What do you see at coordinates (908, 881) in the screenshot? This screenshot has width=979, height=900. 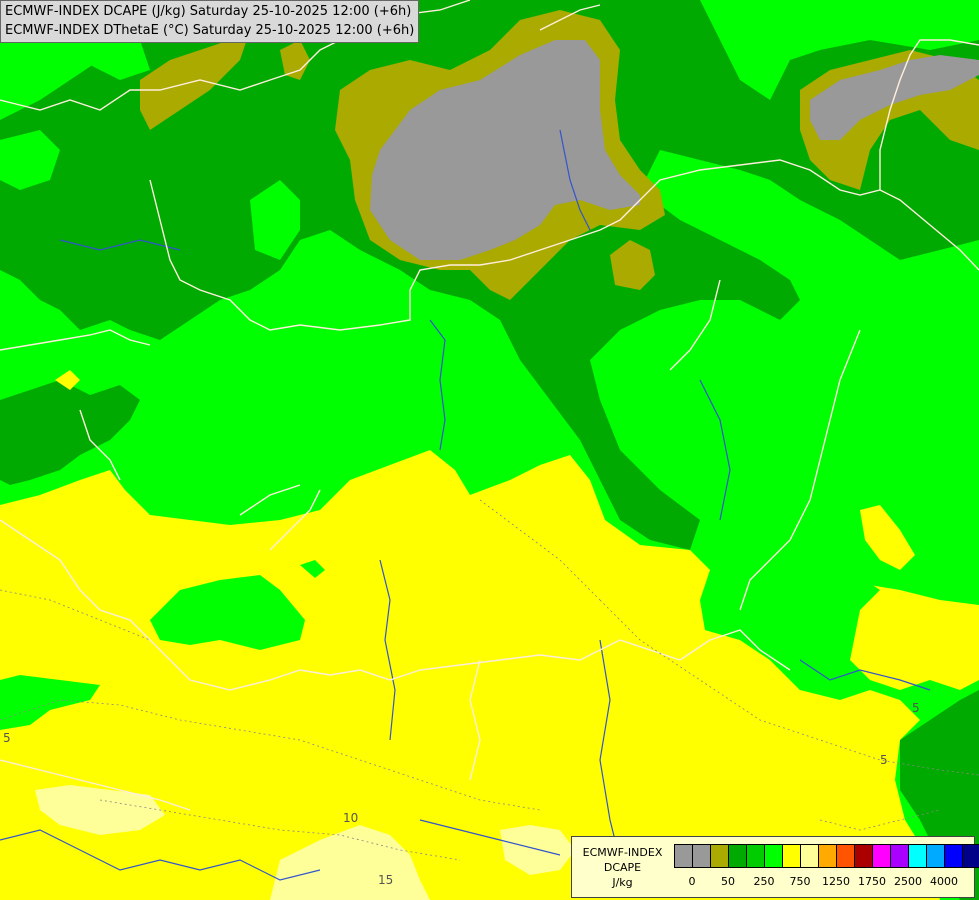 I see `legend-tick: 2500` at bounding box center [908, 881].